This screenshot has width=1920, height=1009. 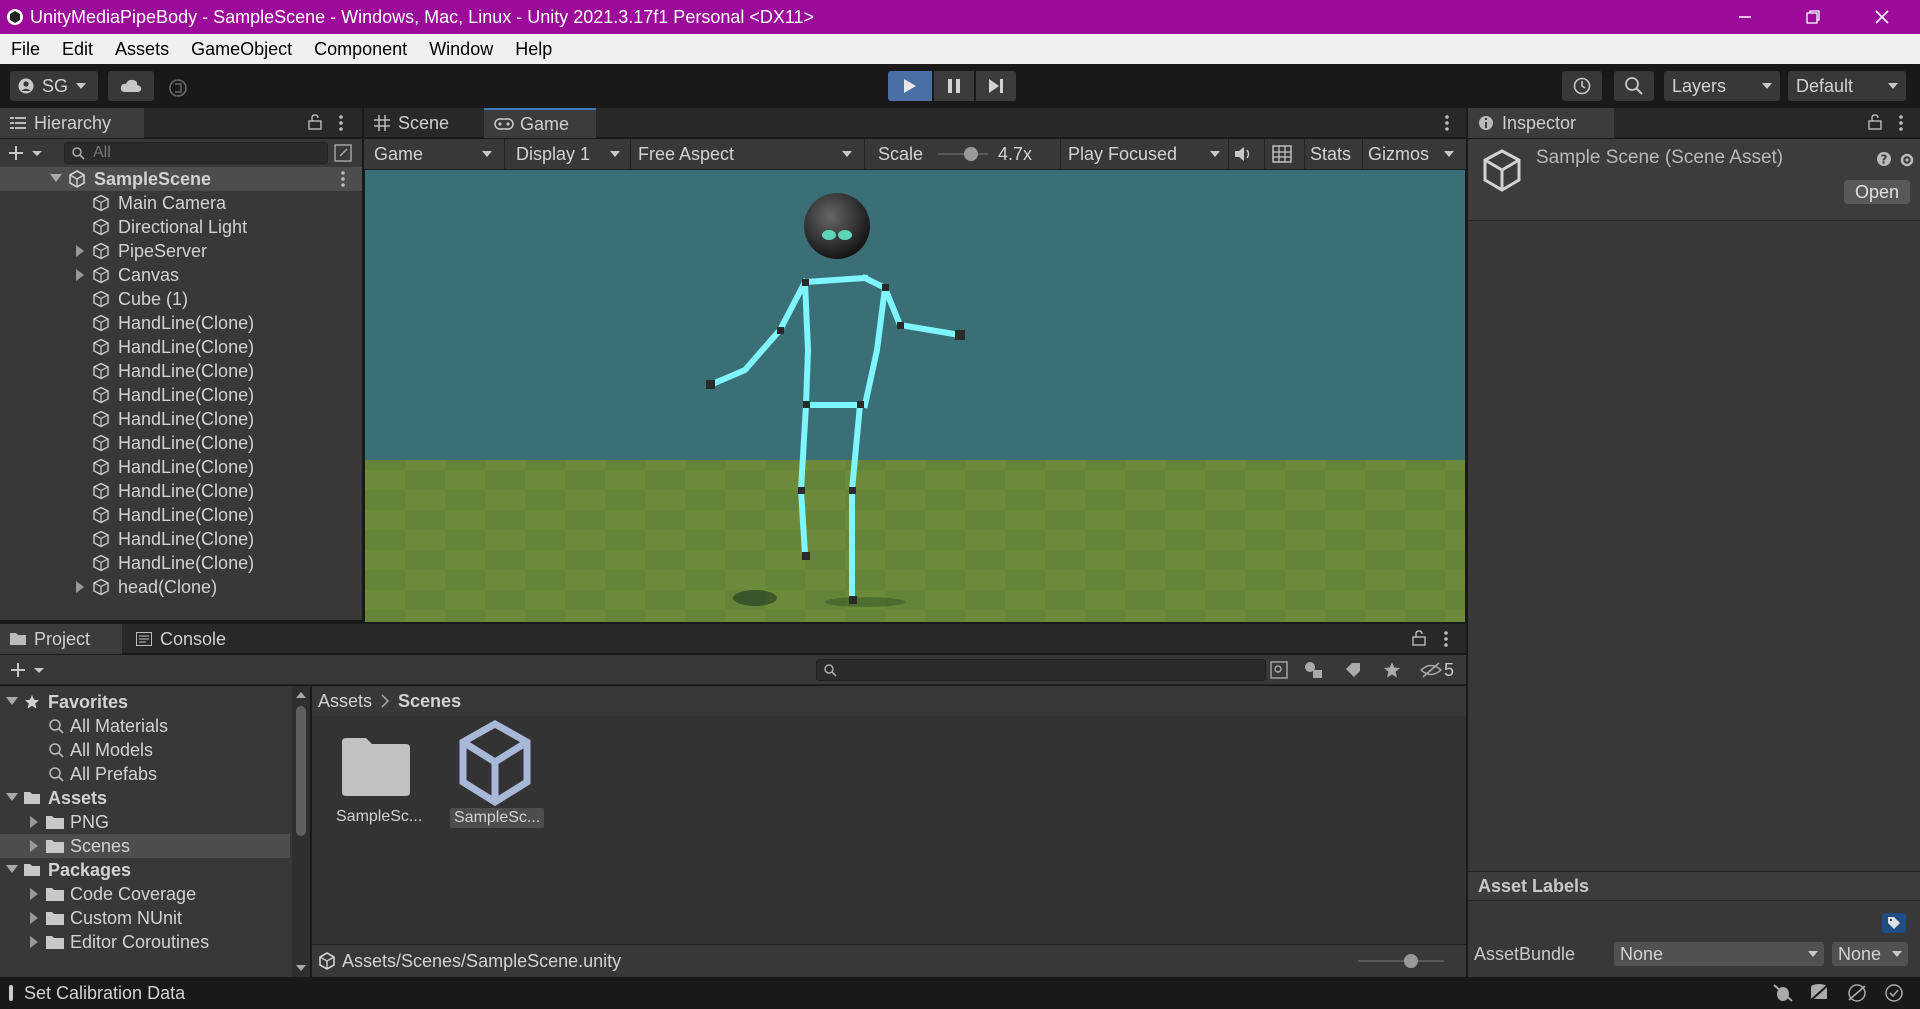 What do you see at coordinates (181, 587) in the screenshot?
I see `hierarchy-item: head(Clone)` at bounding box center [181, 587].